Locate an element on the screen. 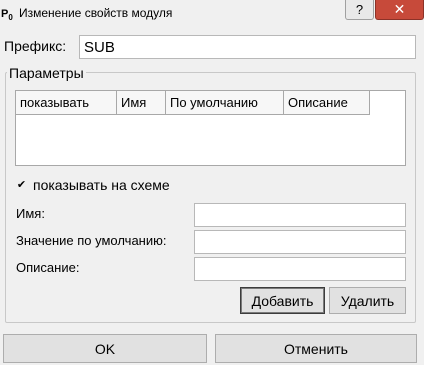  params-group-title: Параметры is located at coordinates (46, 73).